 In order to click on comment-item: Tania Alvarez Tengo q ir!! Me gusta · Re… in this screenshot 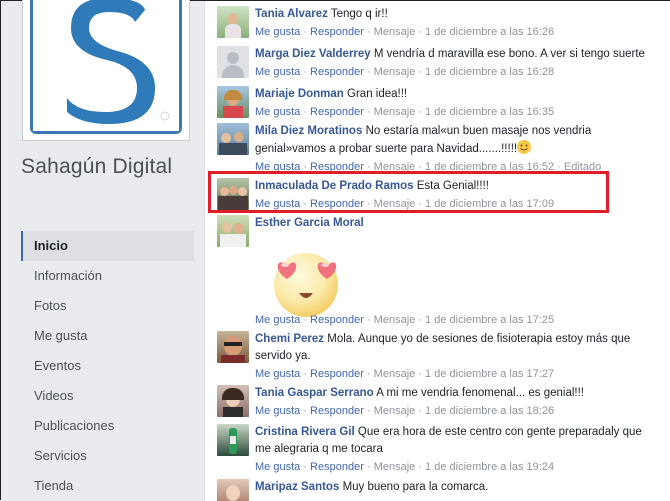, I will do `click(437, 23)`.